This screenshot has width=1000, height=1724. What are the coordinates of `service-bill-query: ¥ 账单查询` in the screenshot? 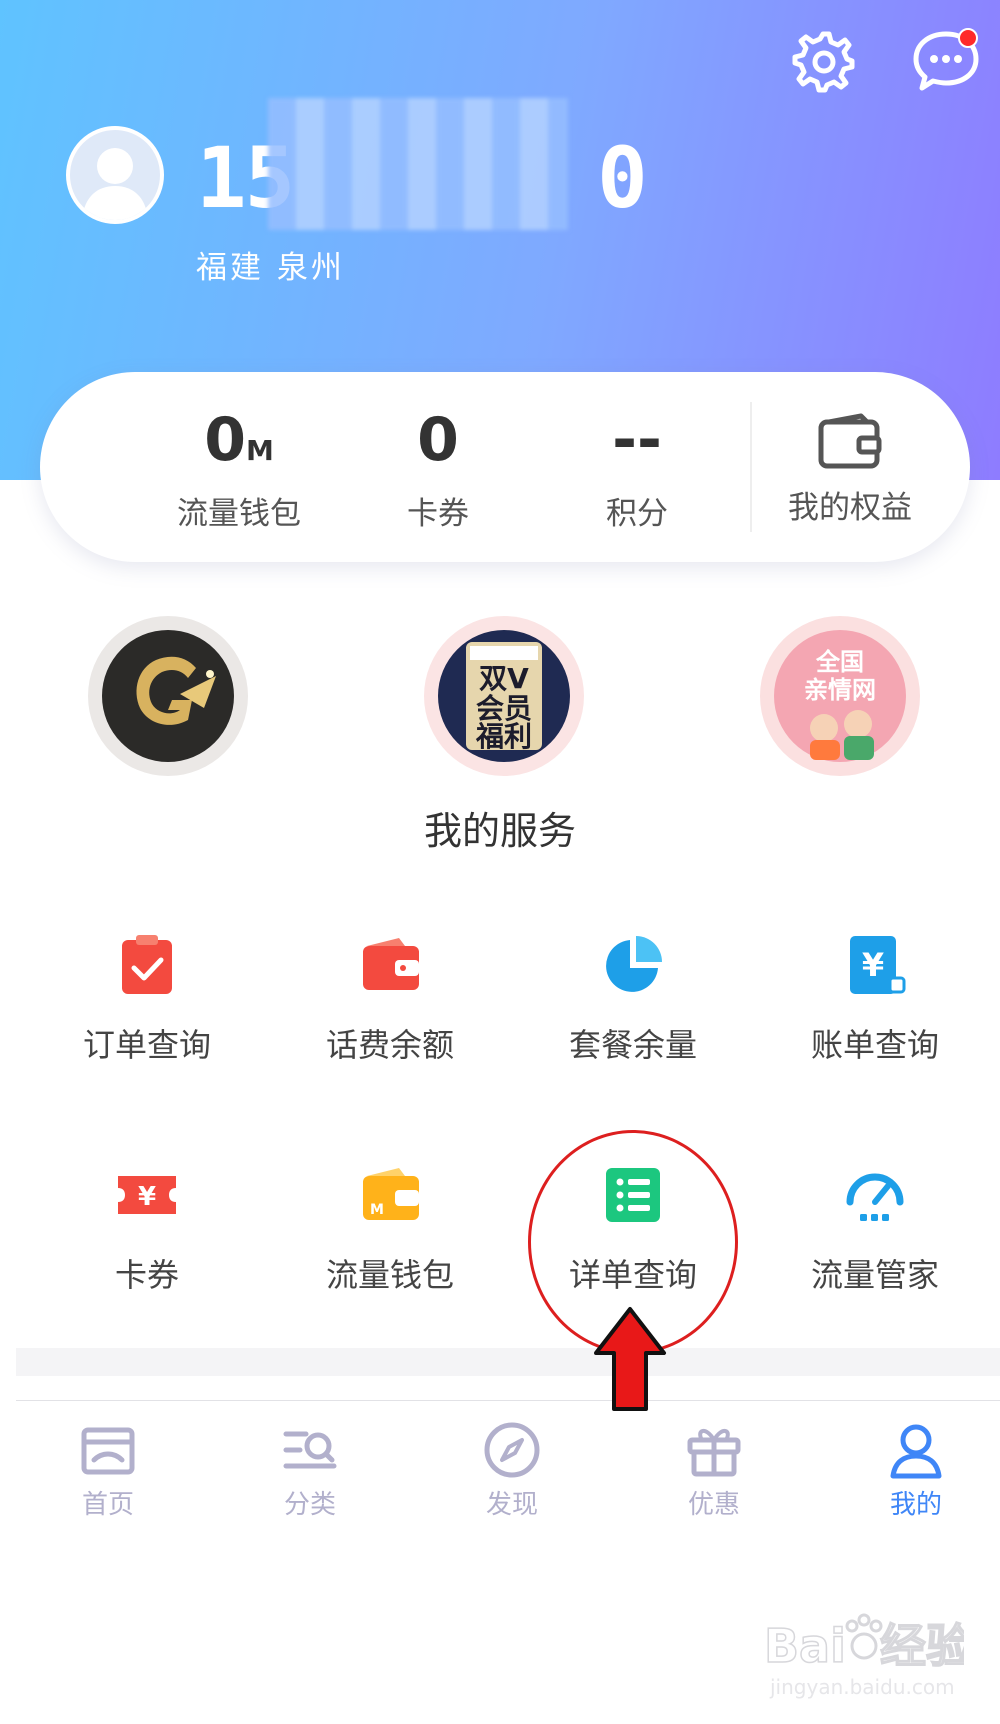 It's located at (875, 999).